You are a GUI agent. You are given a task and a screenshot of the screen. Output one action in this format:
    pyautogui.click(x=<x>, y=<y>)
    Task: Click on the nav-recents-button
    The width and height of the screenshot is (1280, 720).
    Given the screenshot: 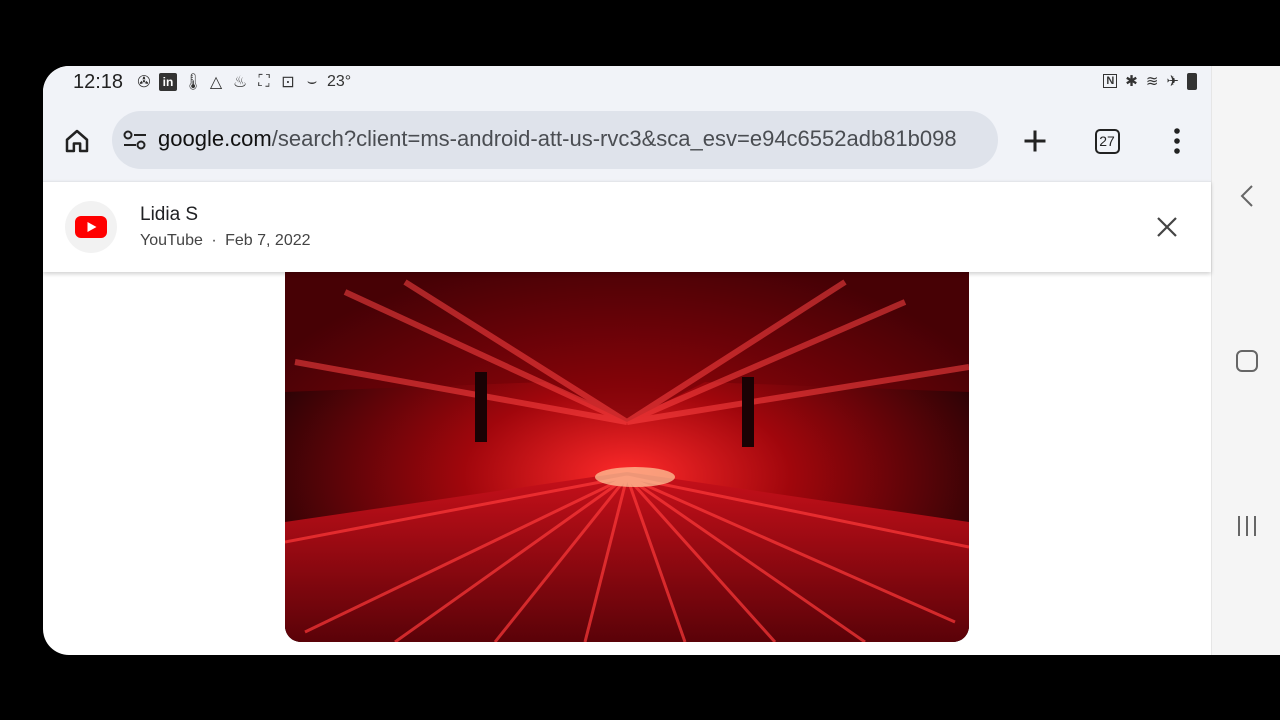 What is the action you would take?
    pyautogui.click(x=1247, y=526)
    